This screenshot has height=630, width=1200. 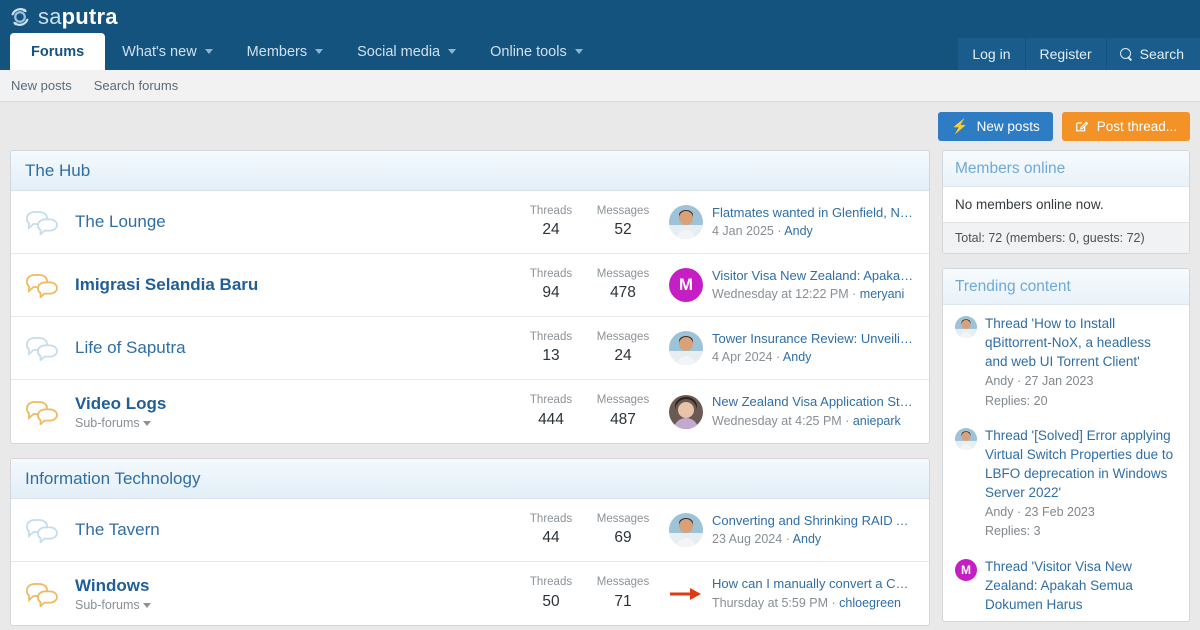 I want to click on nav-tab-forums: Forums, so click(x=58, y=51).